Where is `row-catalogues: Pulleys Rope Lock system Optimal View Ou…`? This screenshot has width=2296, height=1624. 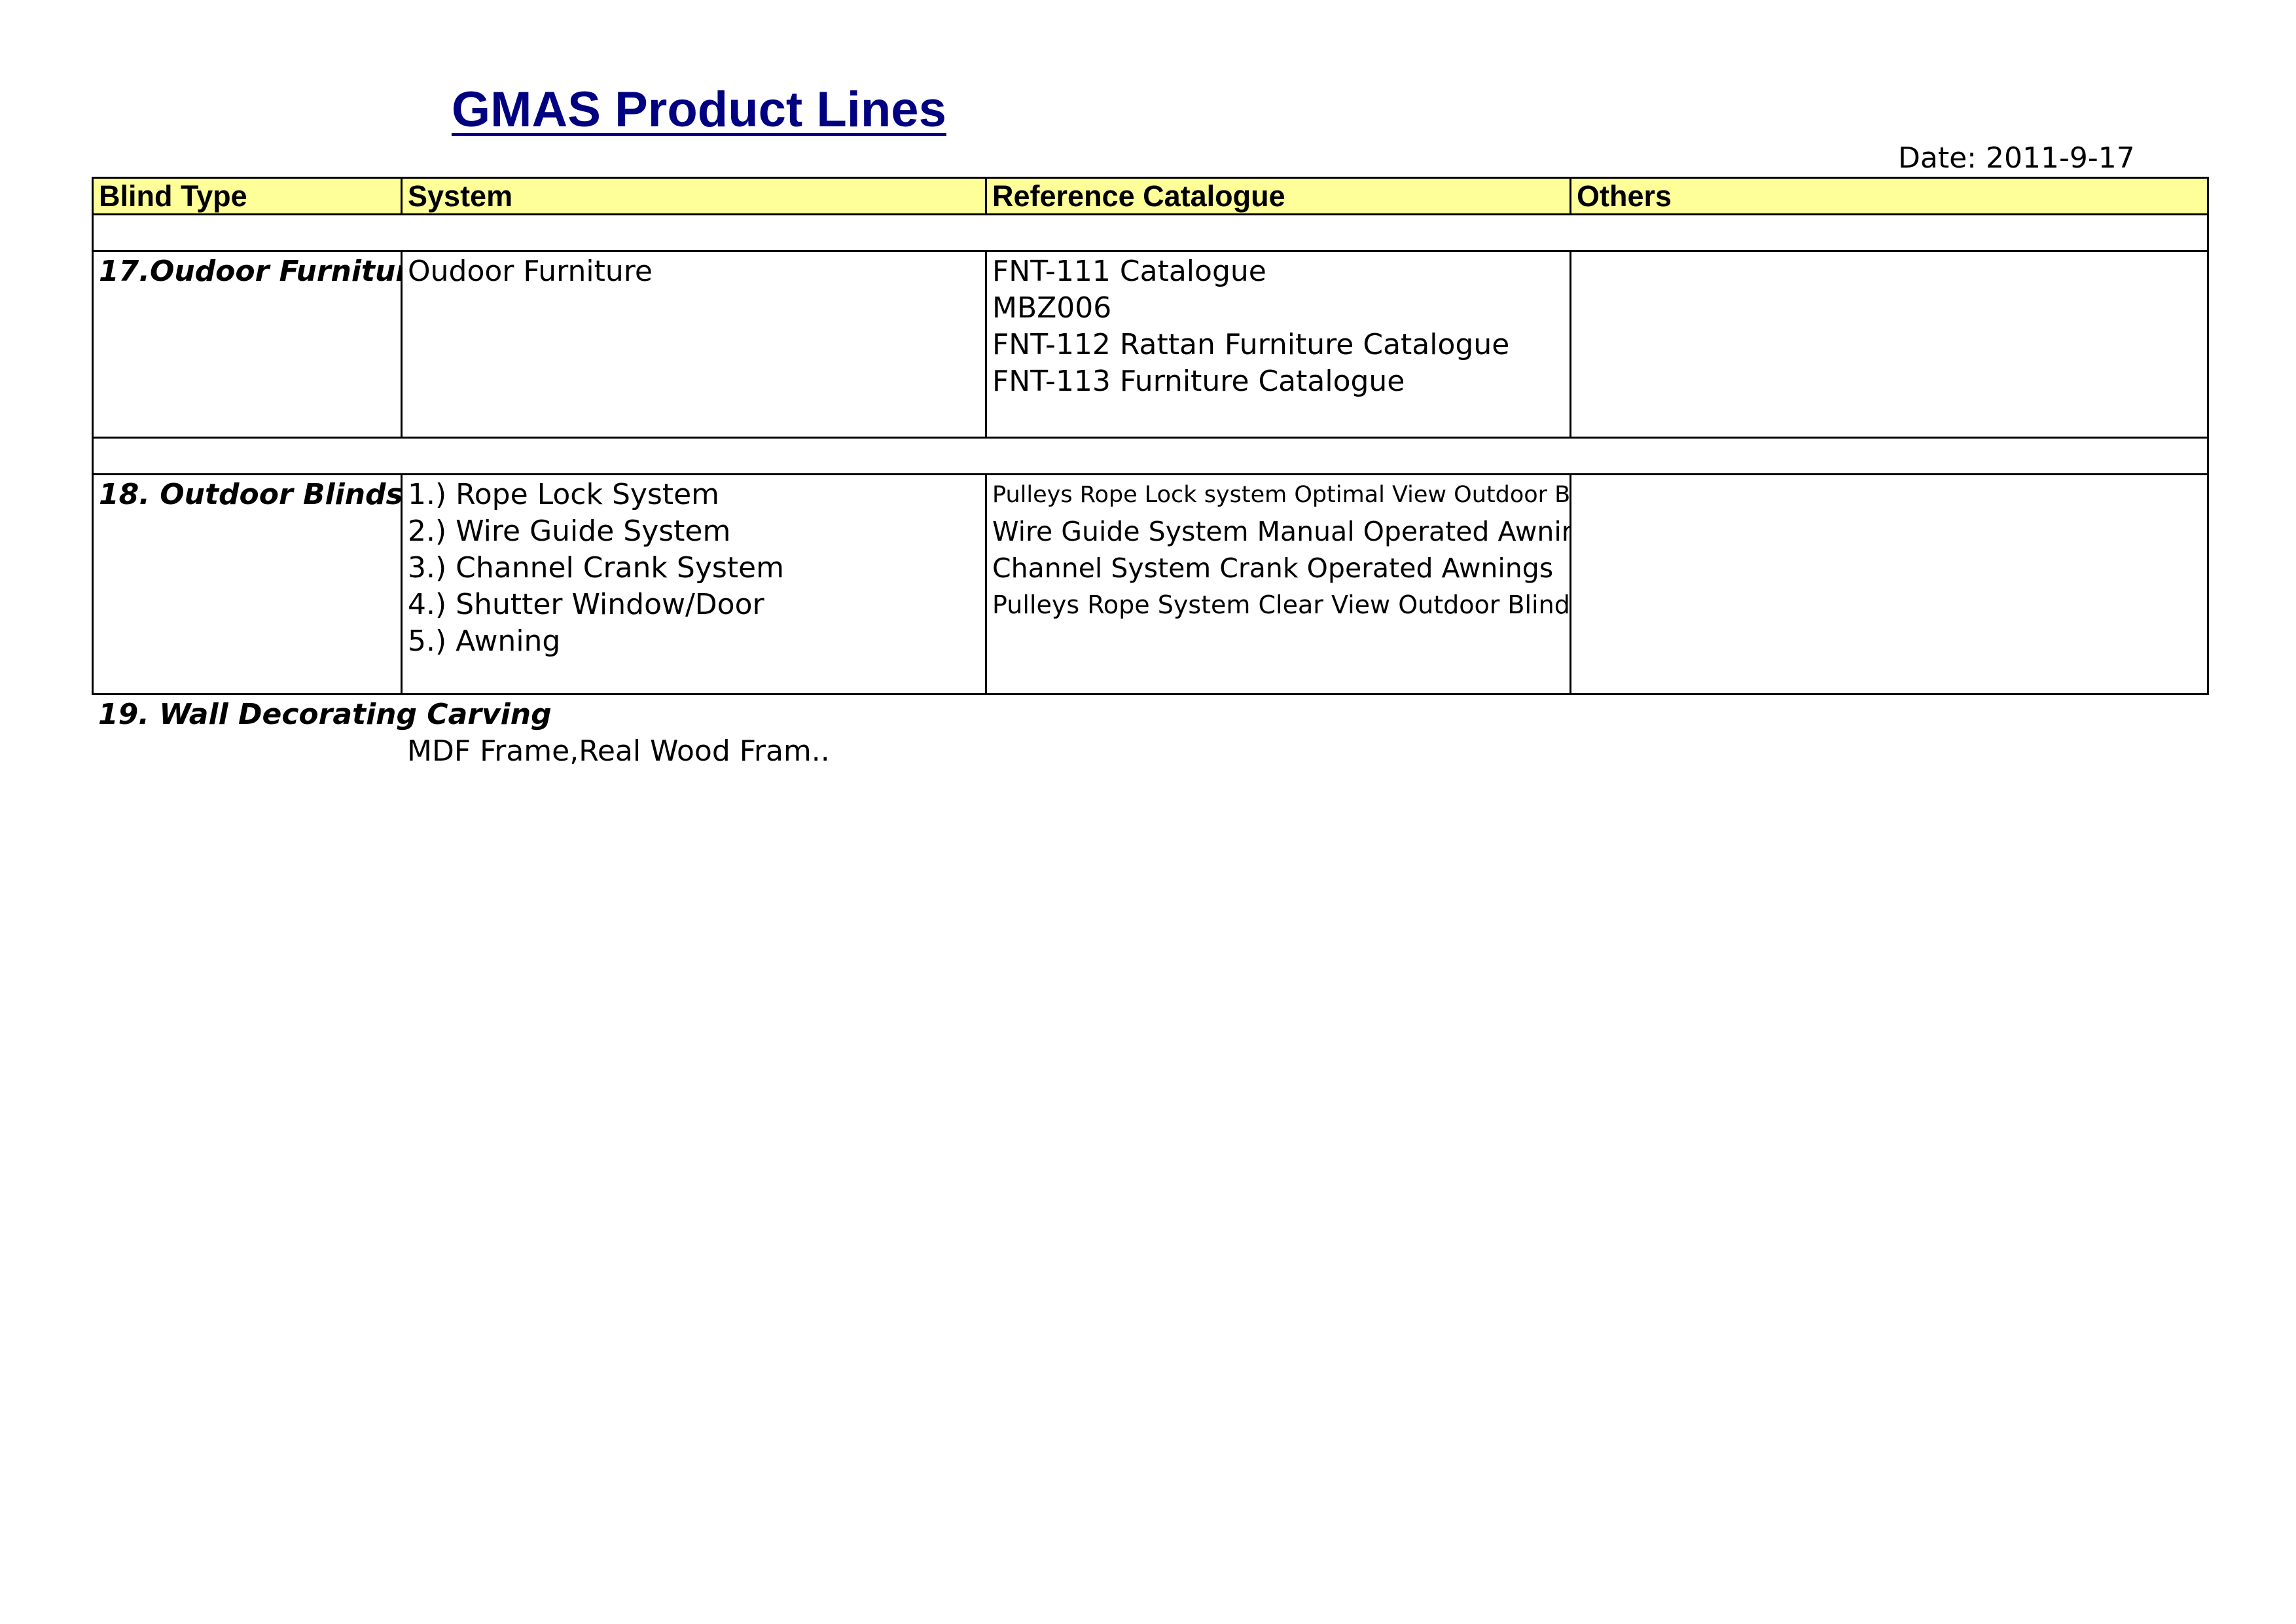 row-catalogues: Pulleys Rope Lock system Optimal View Ou… is located at coordinates (1278, 584).